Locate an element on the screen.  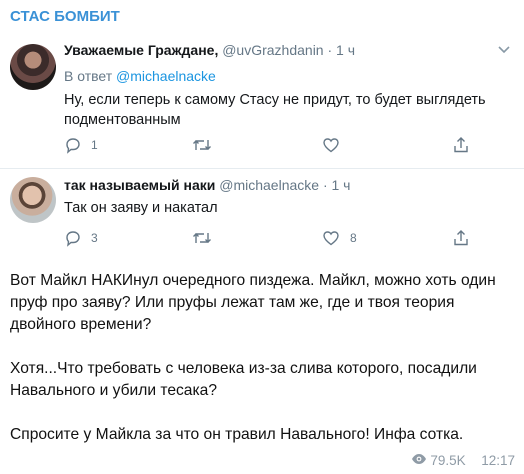
chevron-down-icon is located at coordinates (504, 51).